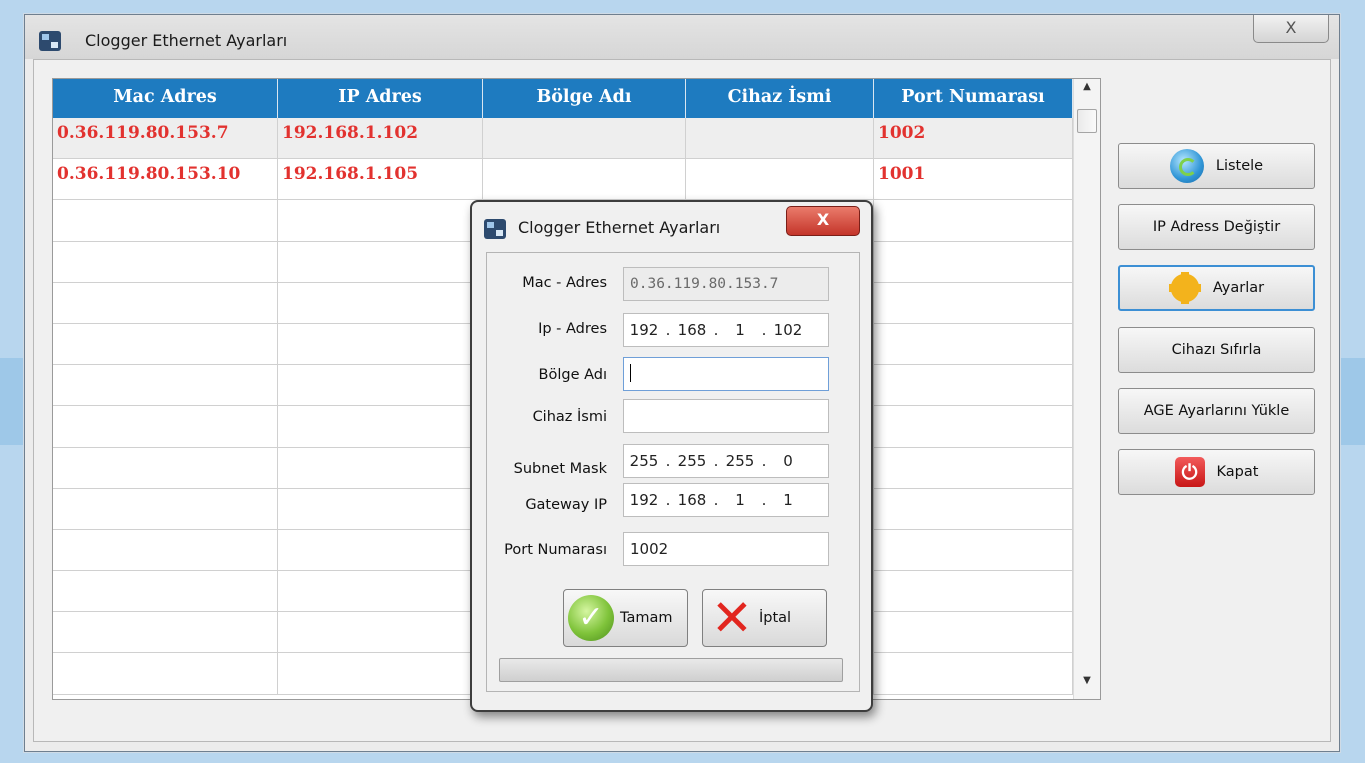 The height and width of the screenshot is (763, 1365). What do you see at coordinates (644, 461) in the screenshot?
I see `subnet-octet-1: 255` at bounding box center [644, 461].